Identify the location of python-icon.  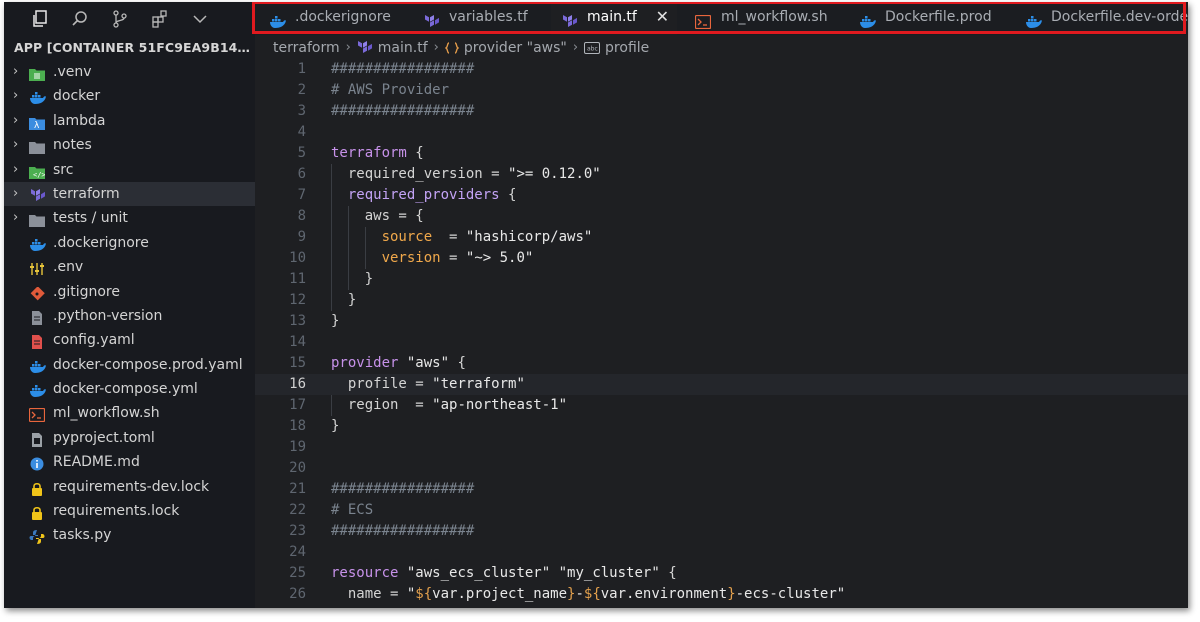
(37, 536).